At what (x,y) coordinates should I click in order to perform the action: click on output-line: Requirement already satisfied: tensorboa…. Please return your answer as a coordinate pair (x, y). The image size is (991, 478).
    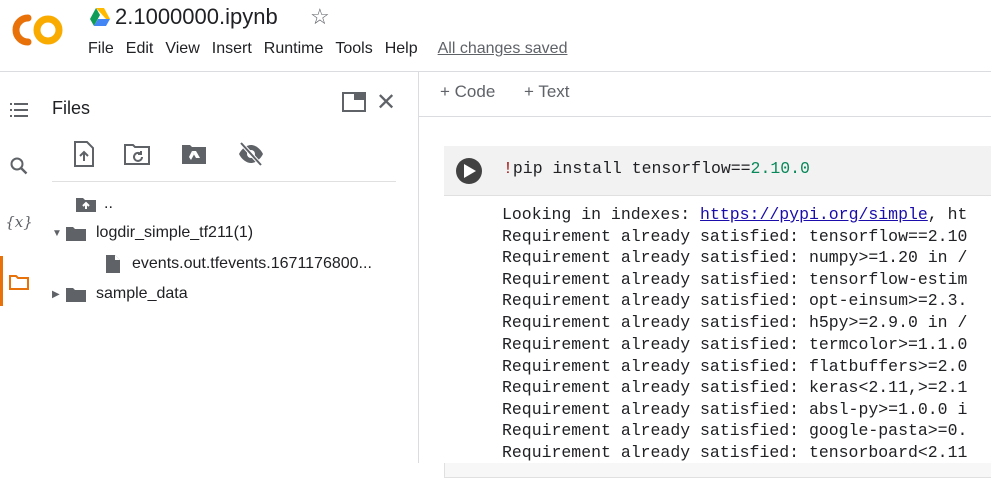
    Looking at the image, I should click on (735, 452).